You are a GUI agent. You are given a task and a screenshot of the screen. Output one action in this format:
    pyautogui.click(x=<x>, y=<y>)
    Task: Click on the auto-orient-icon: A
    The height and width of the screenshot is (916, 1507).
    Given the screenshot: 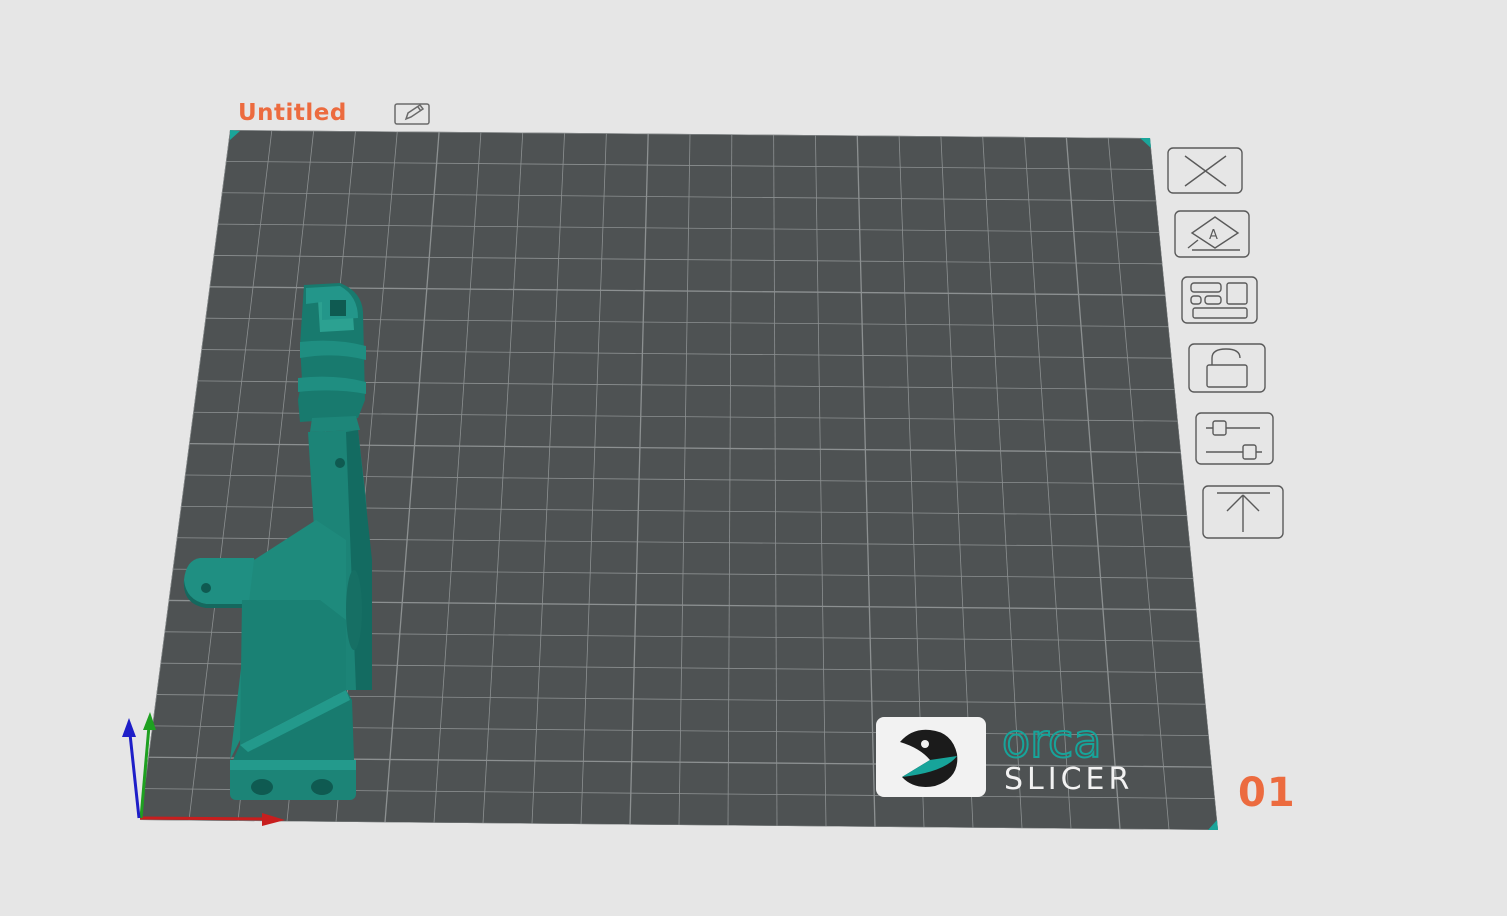 What is the action you would take?
    pyautogui.click(x=1213, y=233)
    